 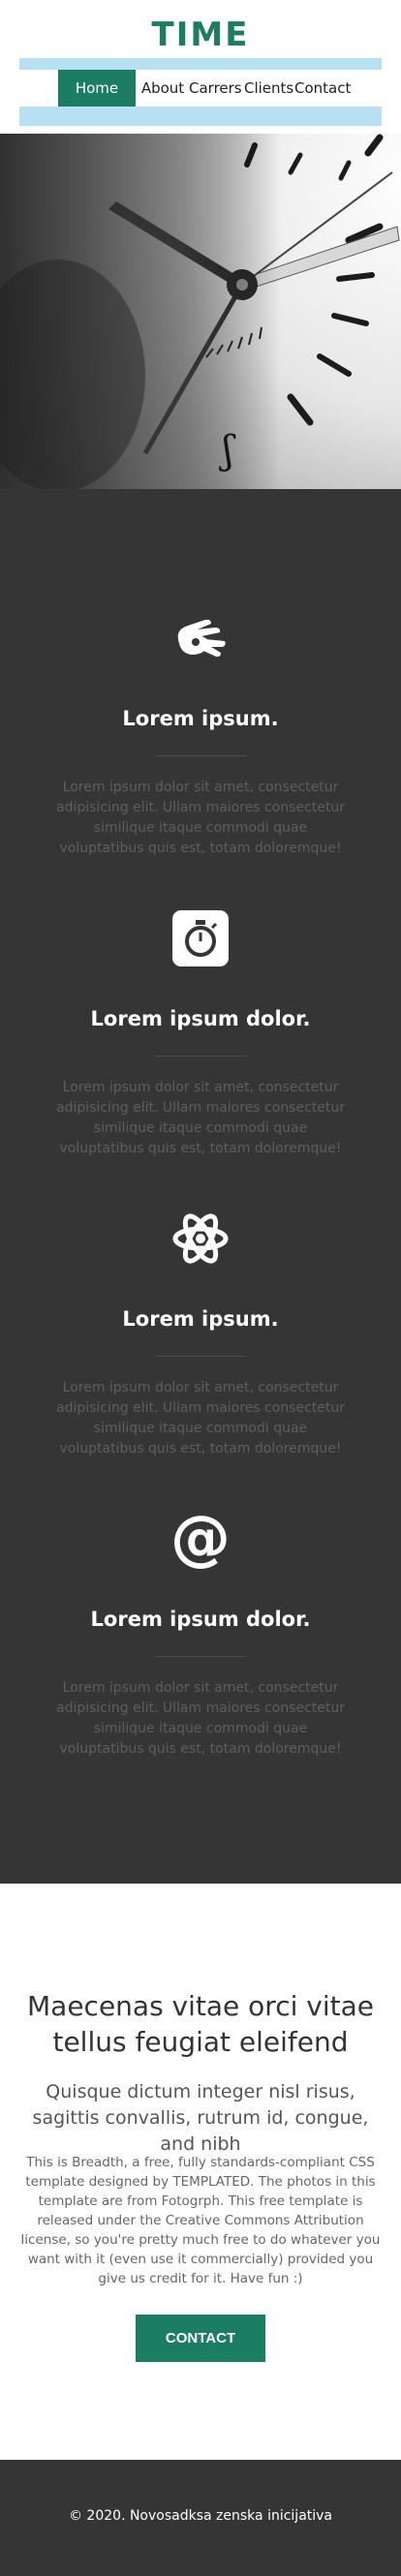 What do you see at coordinates (201, 2338) in the screenshot?
I see `contact-button: CONTACT` at bounding box center [201, 2338].